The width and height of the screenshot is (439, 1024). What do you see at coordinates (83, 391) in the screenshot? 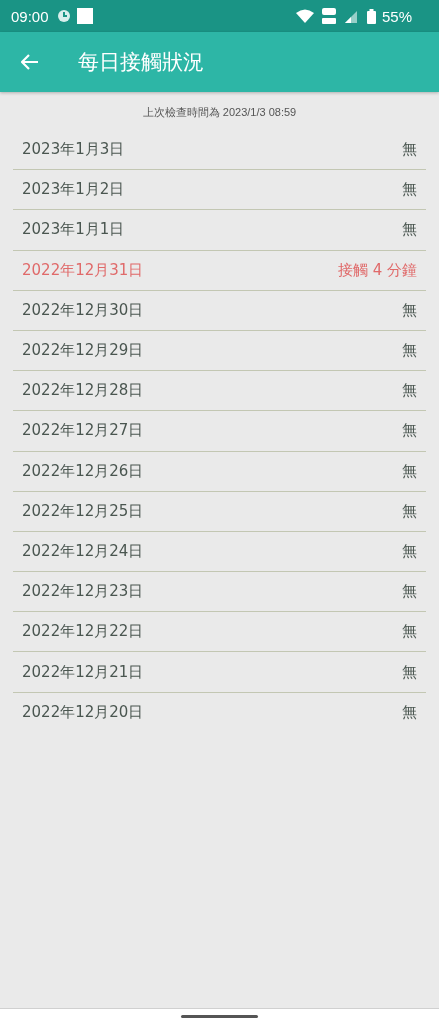
I see `day-date: 2022年12月28日` at bounding box center [83, 391].